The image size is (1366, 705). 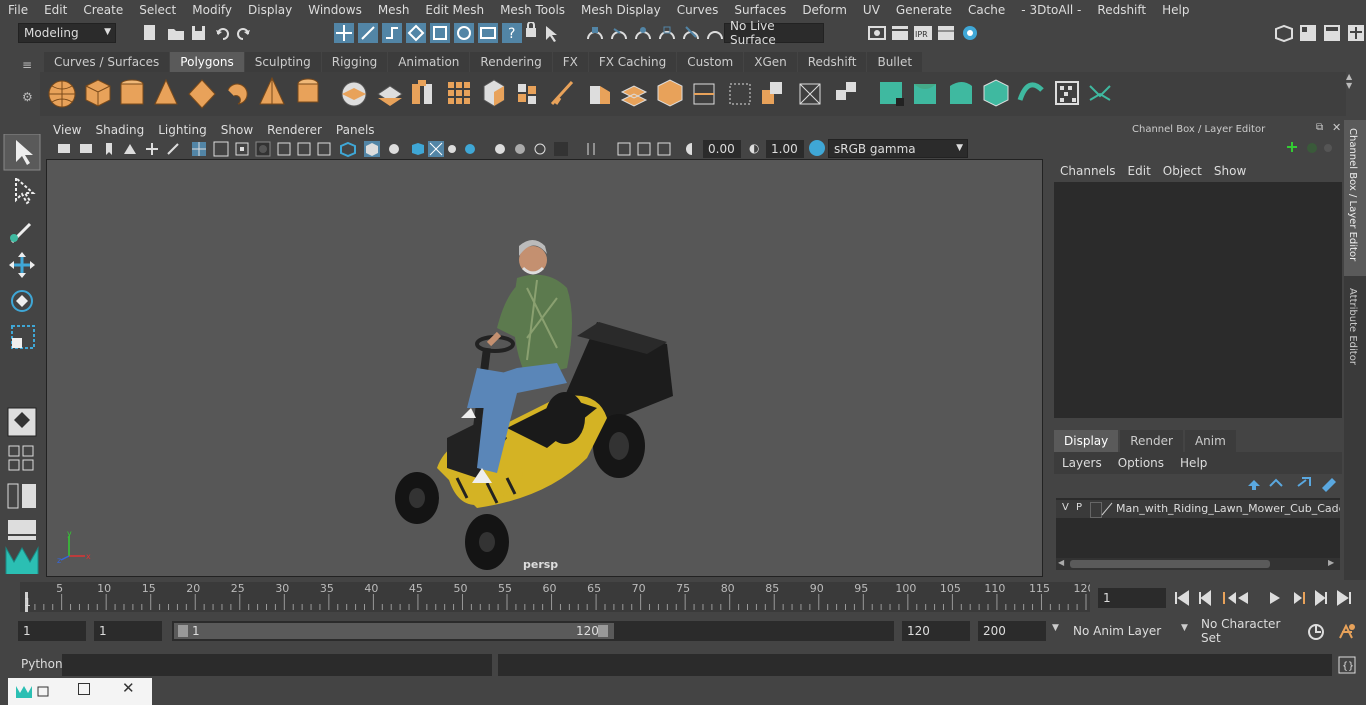 What do you see at coordinates (157, 10) in the screenshot?
I see `menu-select: Select` at bounding box center [157, 10].